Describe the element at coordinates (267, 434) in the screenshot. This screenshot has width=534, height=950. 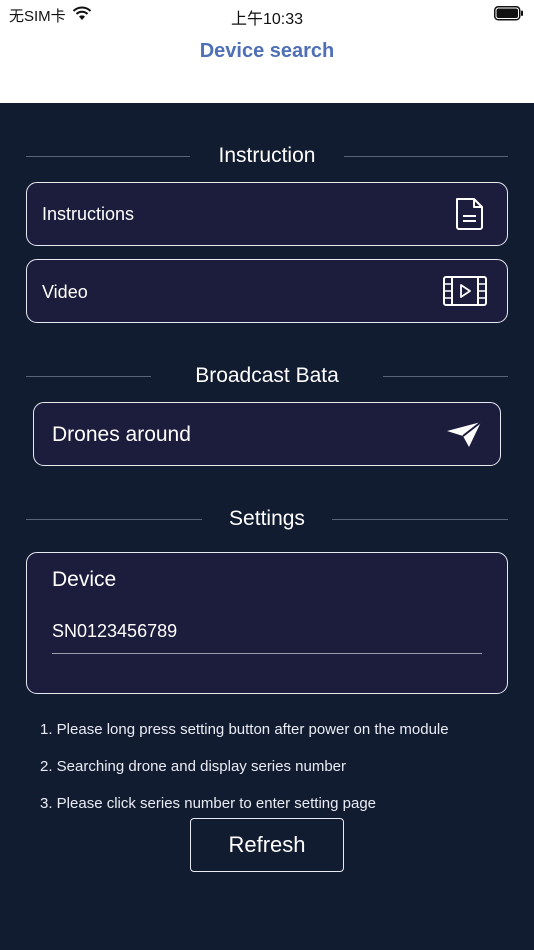
I see `drones-around-row: Drones around` at that location.